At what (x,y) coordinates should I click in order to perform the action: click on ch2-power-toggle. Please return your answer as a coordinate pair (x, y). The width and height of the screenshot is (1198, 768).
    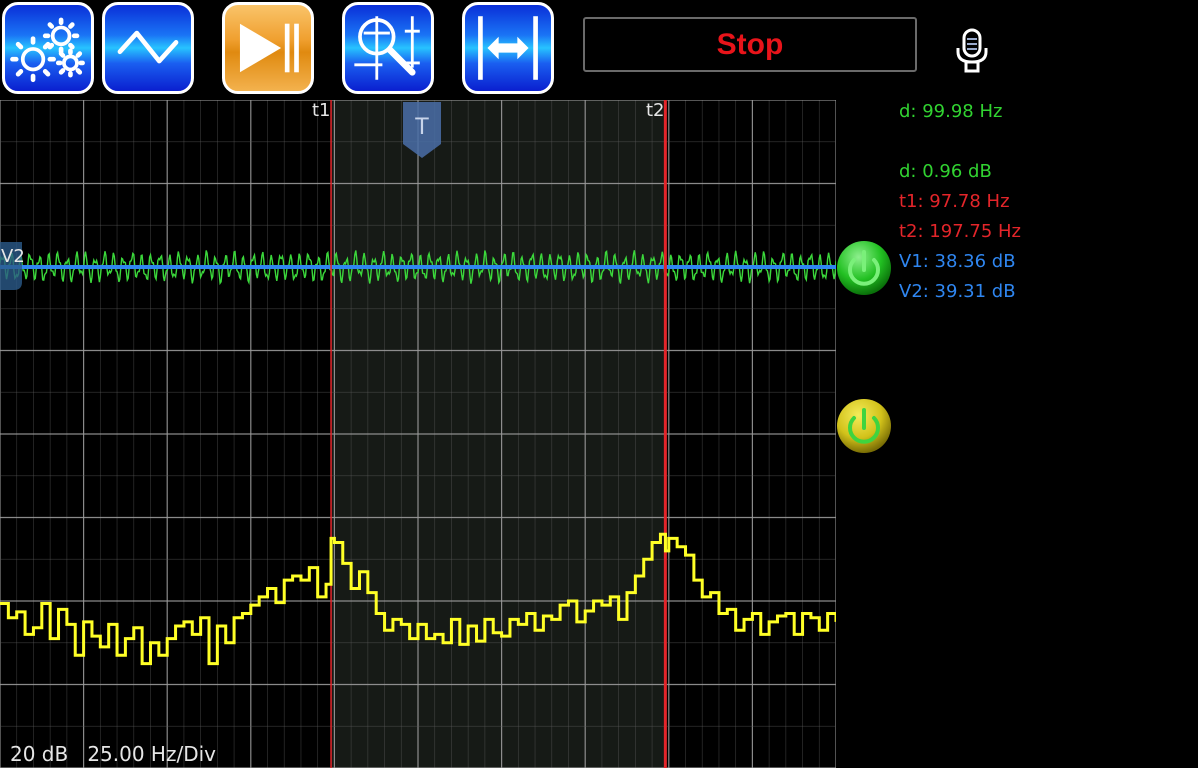
    Looking at the image, I should click on (864, 268).